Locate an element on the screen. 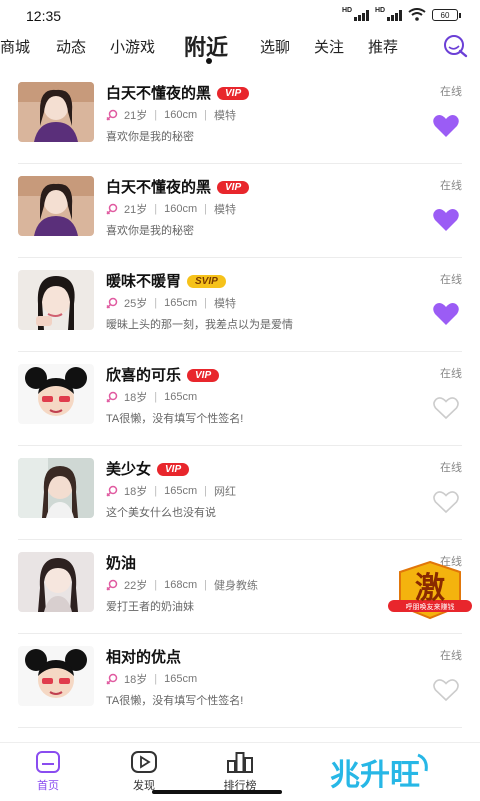 Image resolution: width=480 pixels, height=801 pixels. user-name: 奶油 is located at coordinates (121, 563).